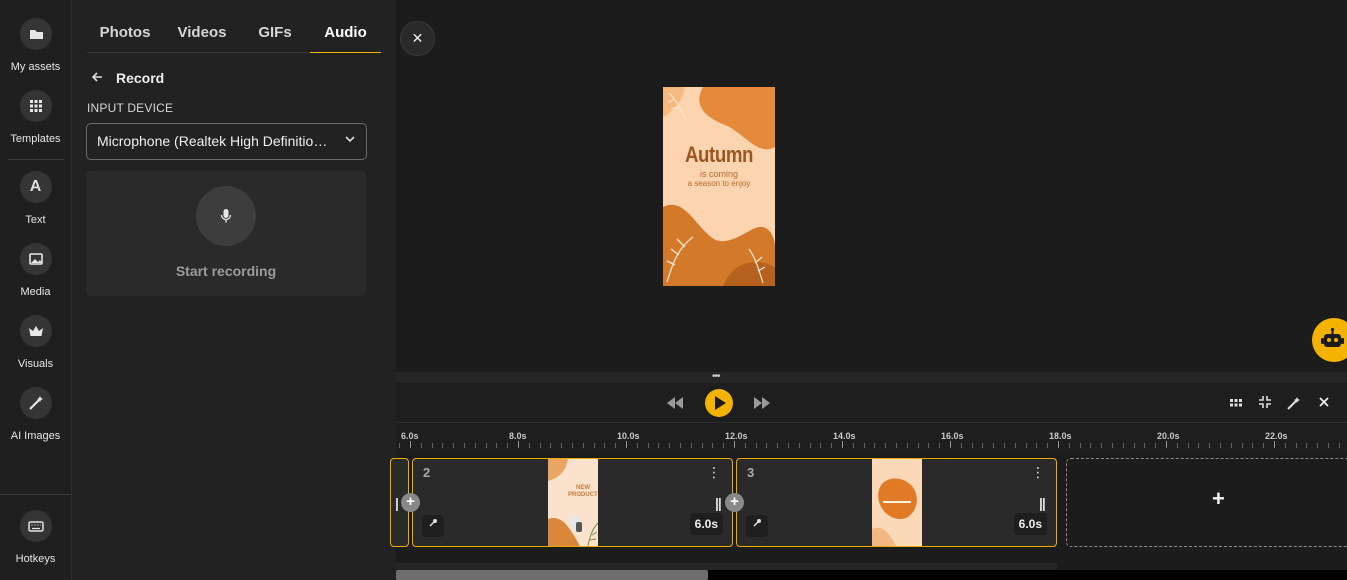  I want to click on drag-handle-icon: •••, so click(716, 377).